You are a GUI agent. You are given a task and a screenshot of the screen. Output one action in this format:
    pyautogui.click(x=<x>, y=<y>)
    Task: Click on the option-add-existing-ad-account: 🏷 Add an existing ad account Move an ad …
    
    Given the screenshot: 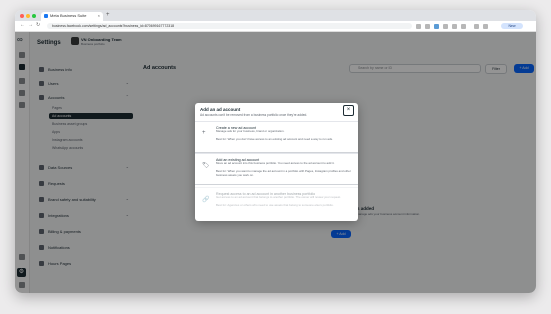 What is the action you would take?
    pyautogui.click(x=276, y=168)
    